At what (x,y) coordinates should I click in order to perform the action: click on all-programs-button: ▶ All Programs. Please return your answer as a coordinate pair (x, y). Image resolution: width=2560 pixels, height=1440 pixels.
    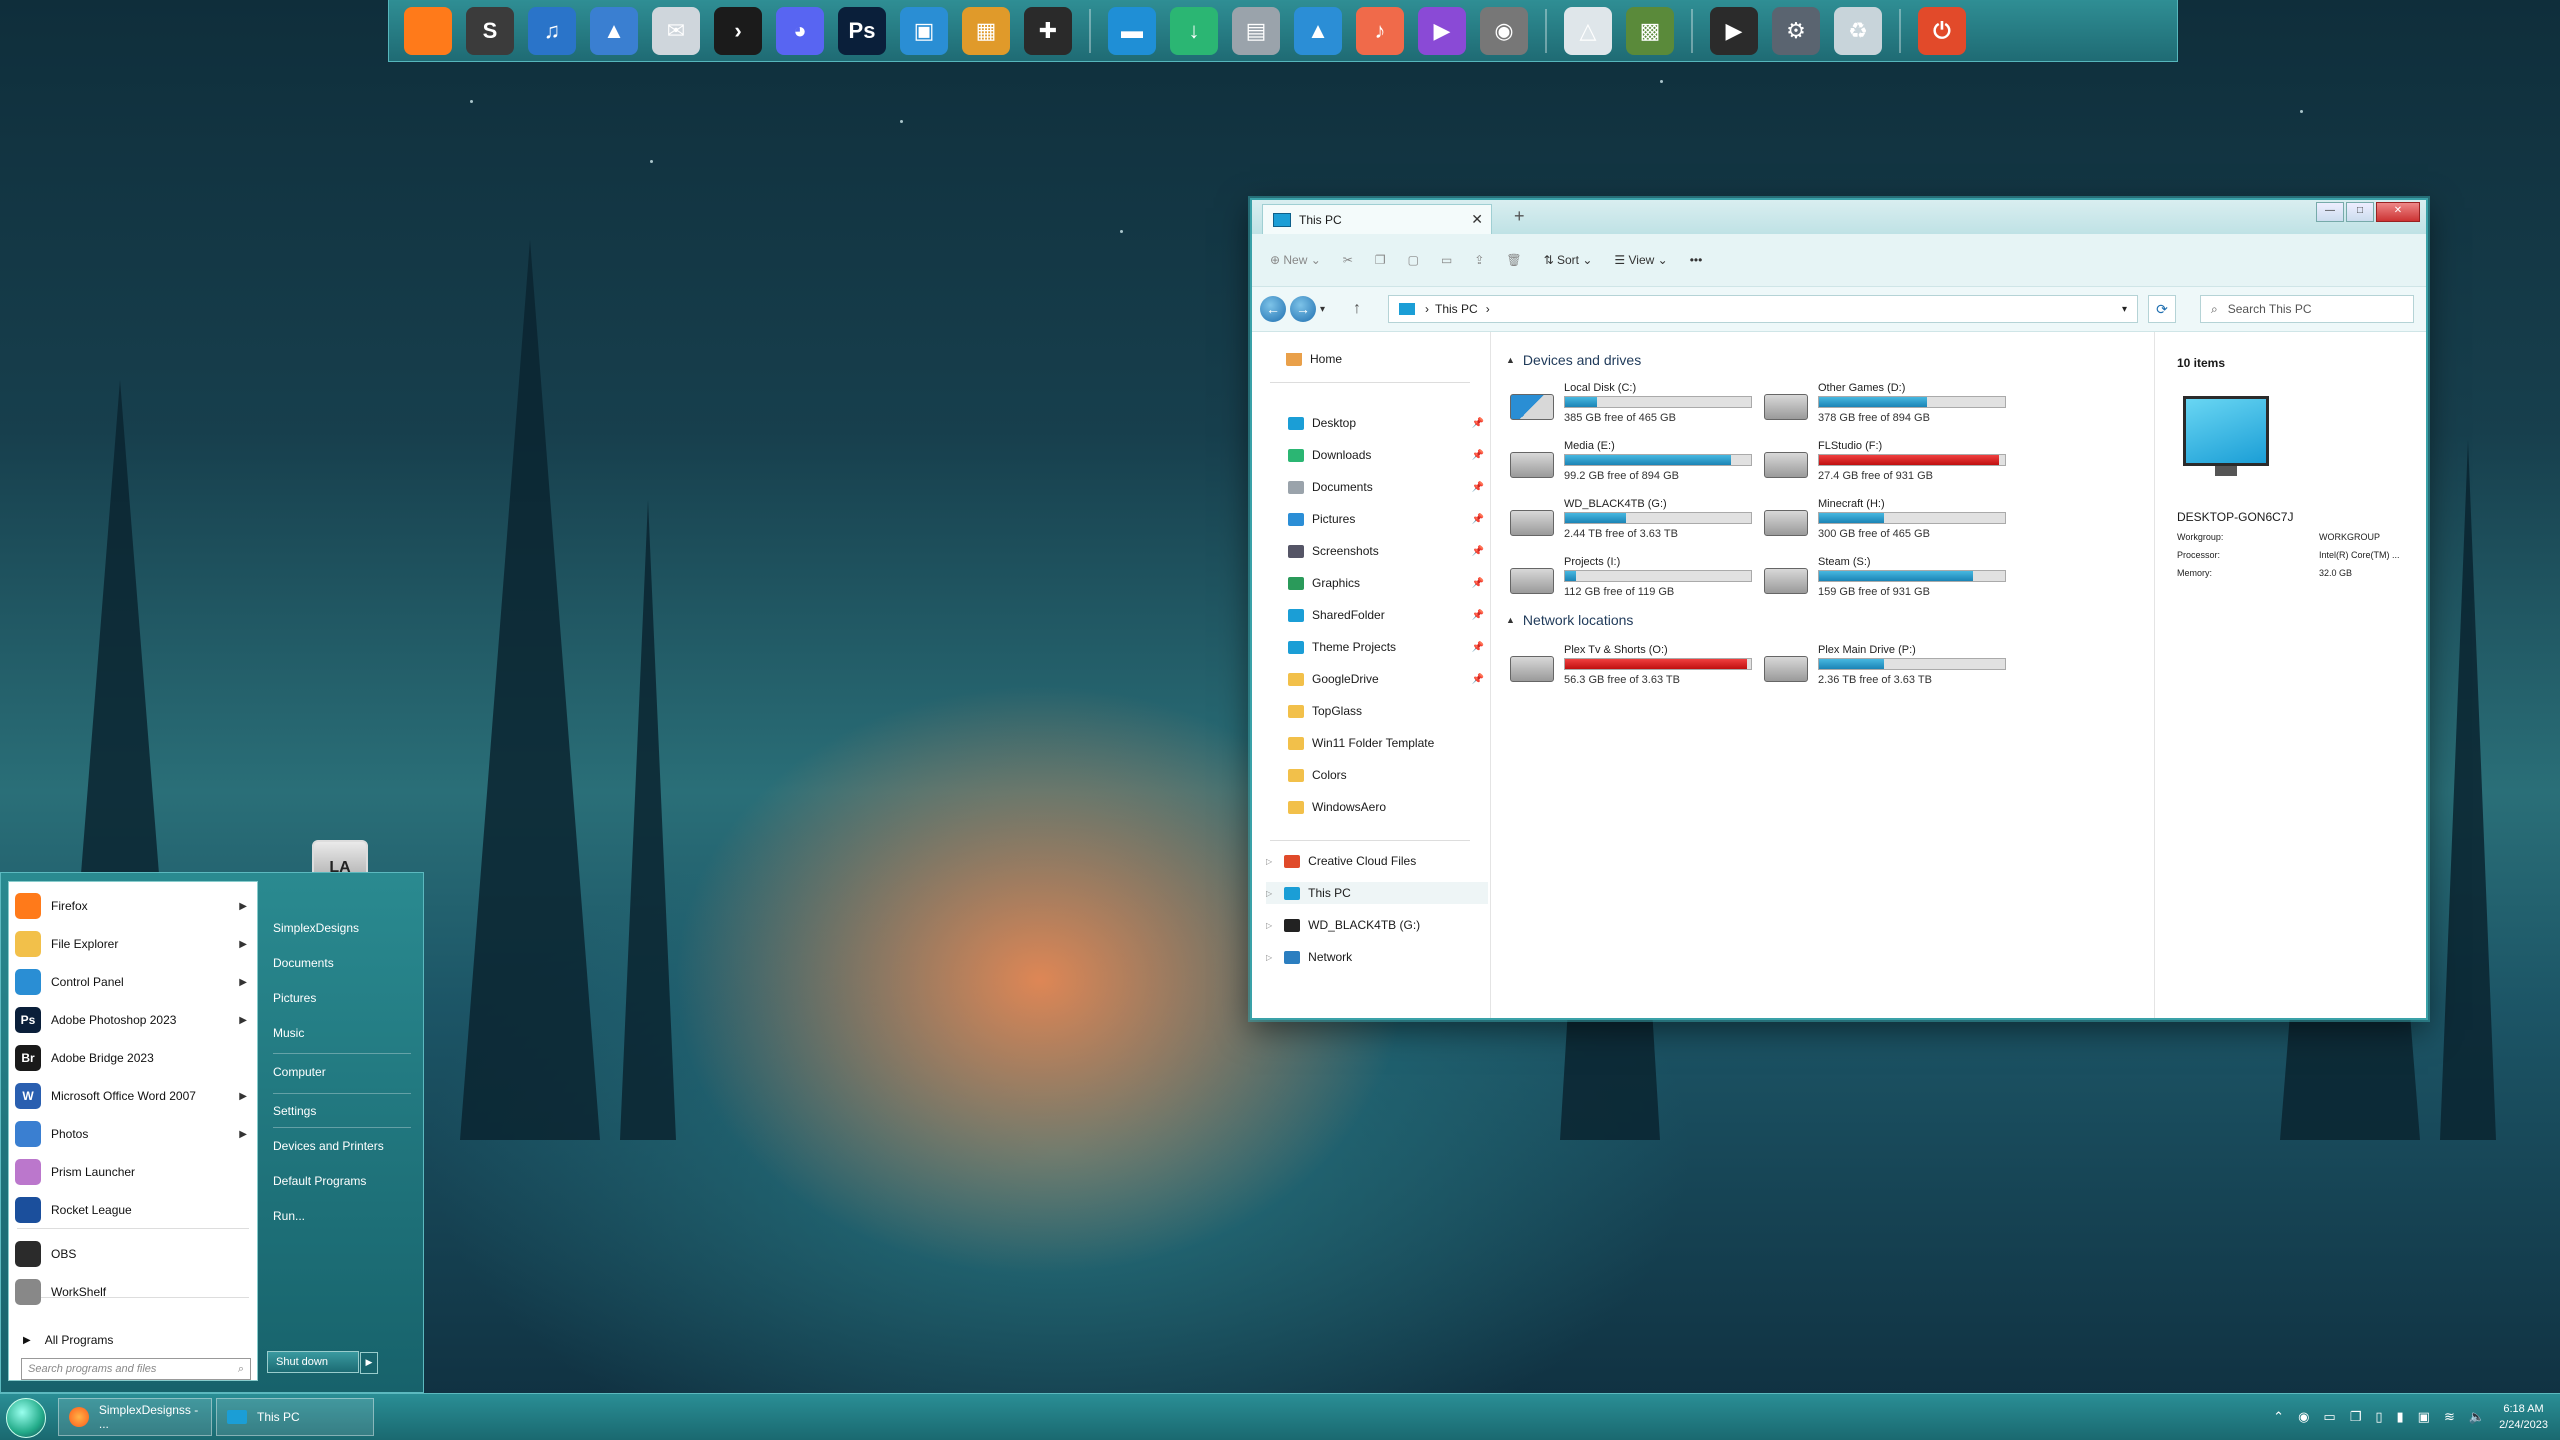
    Looking at the image, I should click on (133, 1340).